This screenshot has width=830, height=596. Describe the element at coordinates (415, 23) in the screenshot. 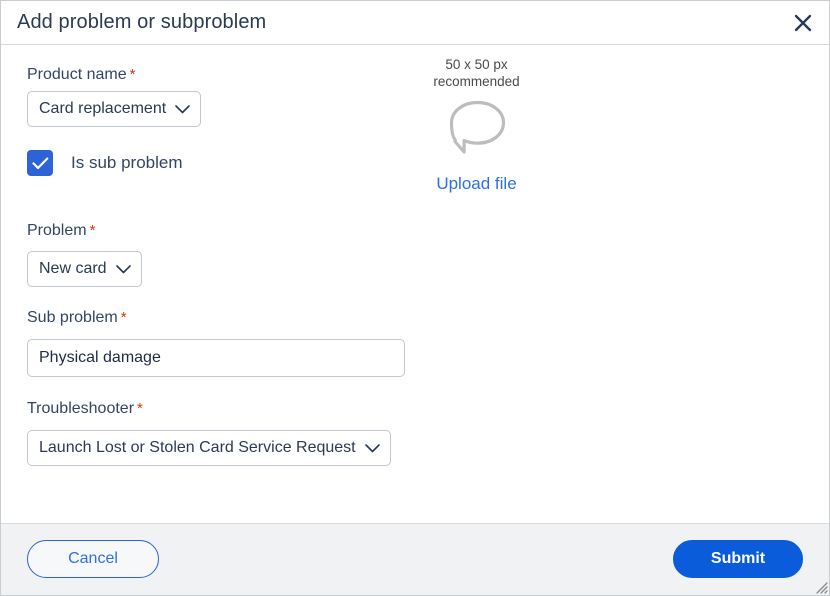

I see `dialog-header: Add problem or subproblem` at that location.